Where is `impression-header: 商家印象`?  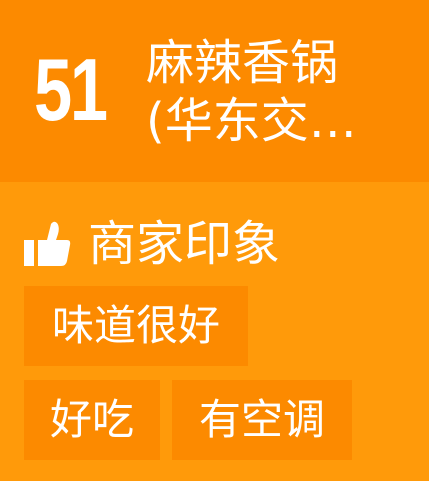
impression-header: 商家印象 is located at coordinates (151, 244).